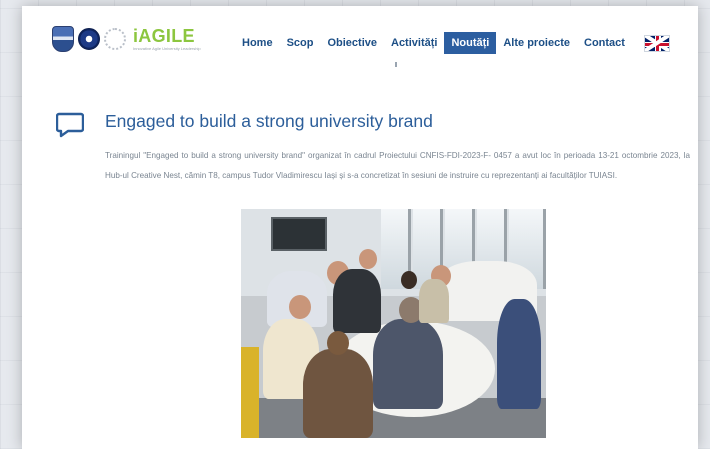  Describe the element at coordinates (300, 43) in the screenshot. I see `nav-scop: Scop` at that location.